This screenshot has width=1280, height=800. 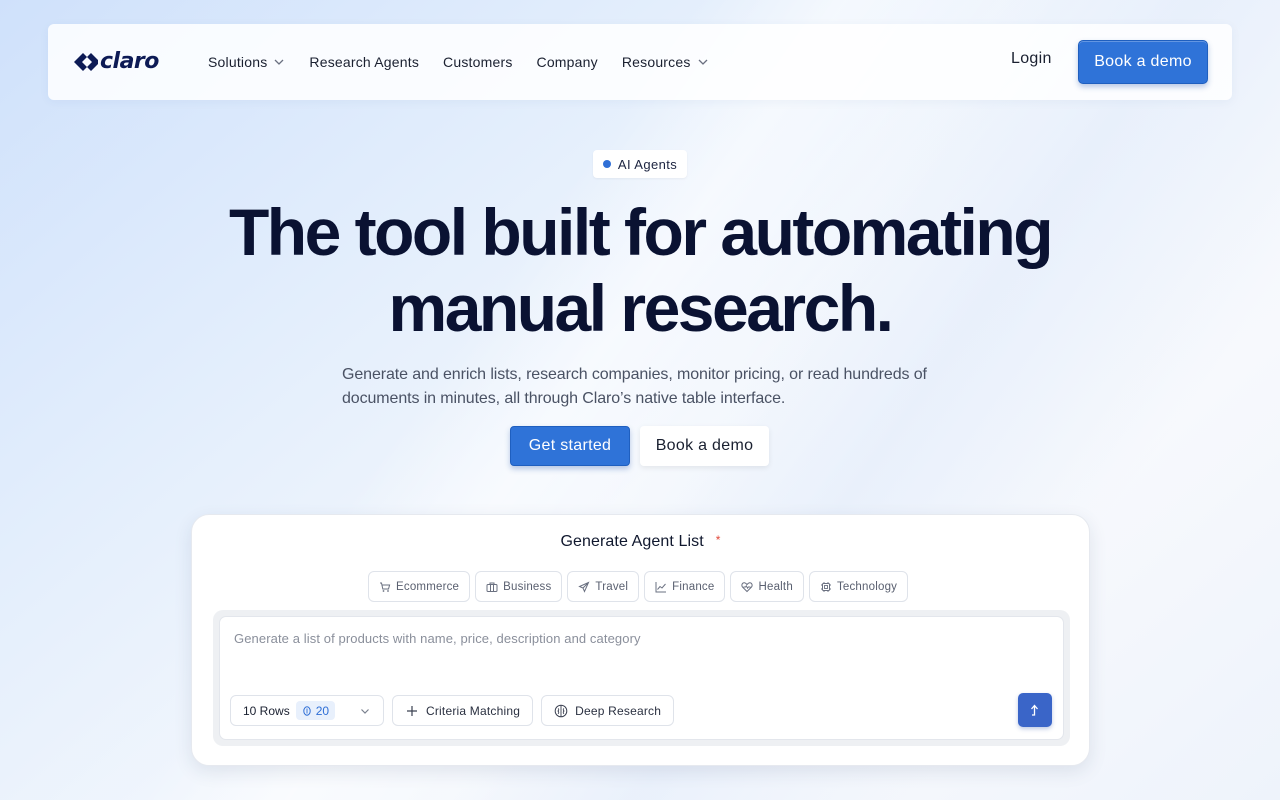 What do you see at coordinates (584, 638) in the screenshot?
I see `prompt-input` at bounding box center [584, 638].